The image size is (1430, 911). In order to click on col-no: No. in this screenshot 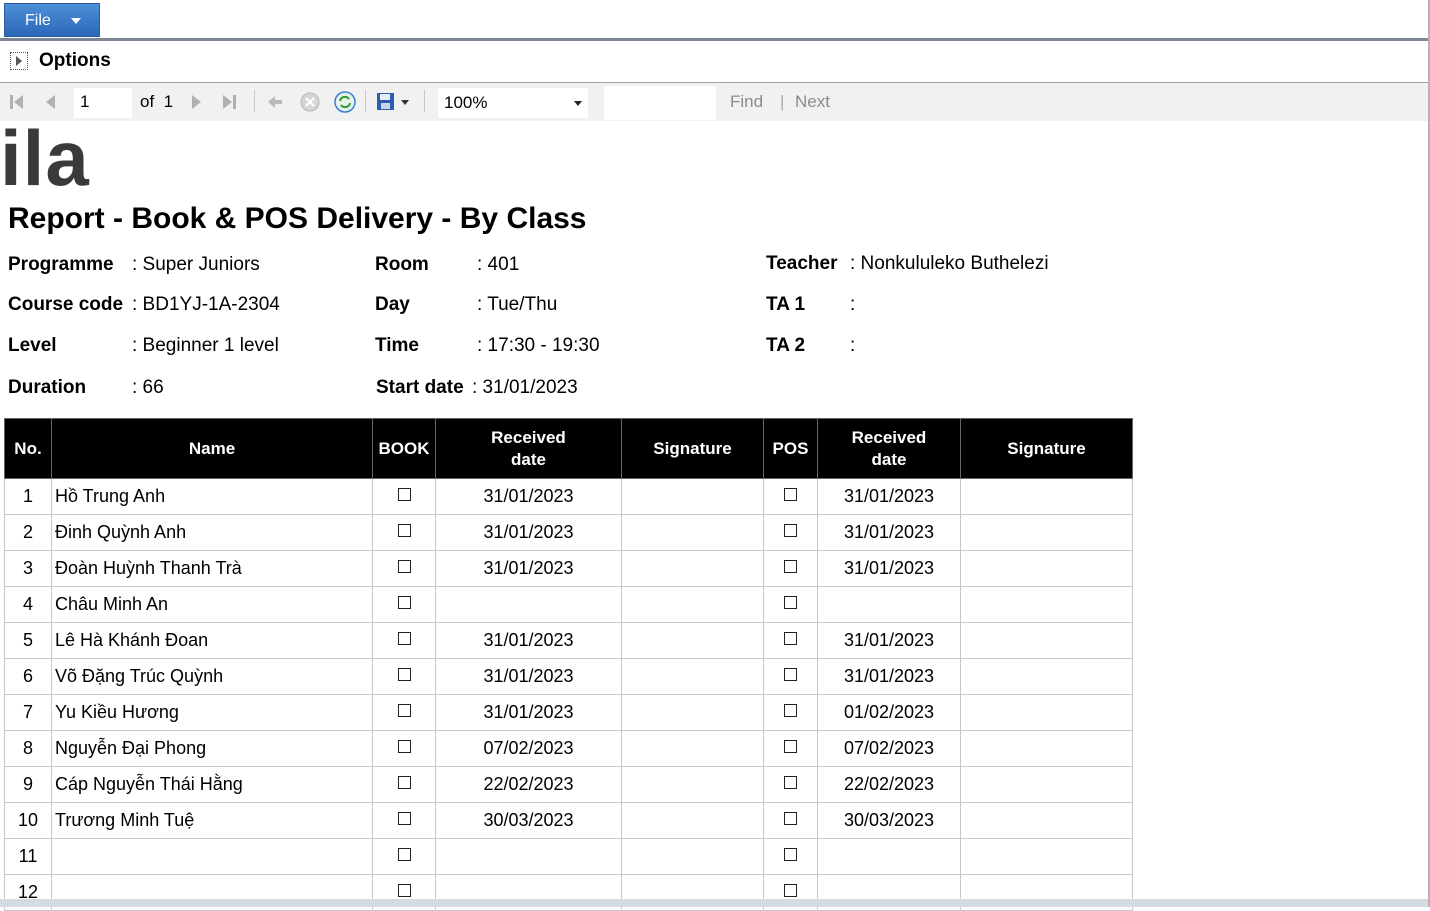, I will do `click(28, 448)`.